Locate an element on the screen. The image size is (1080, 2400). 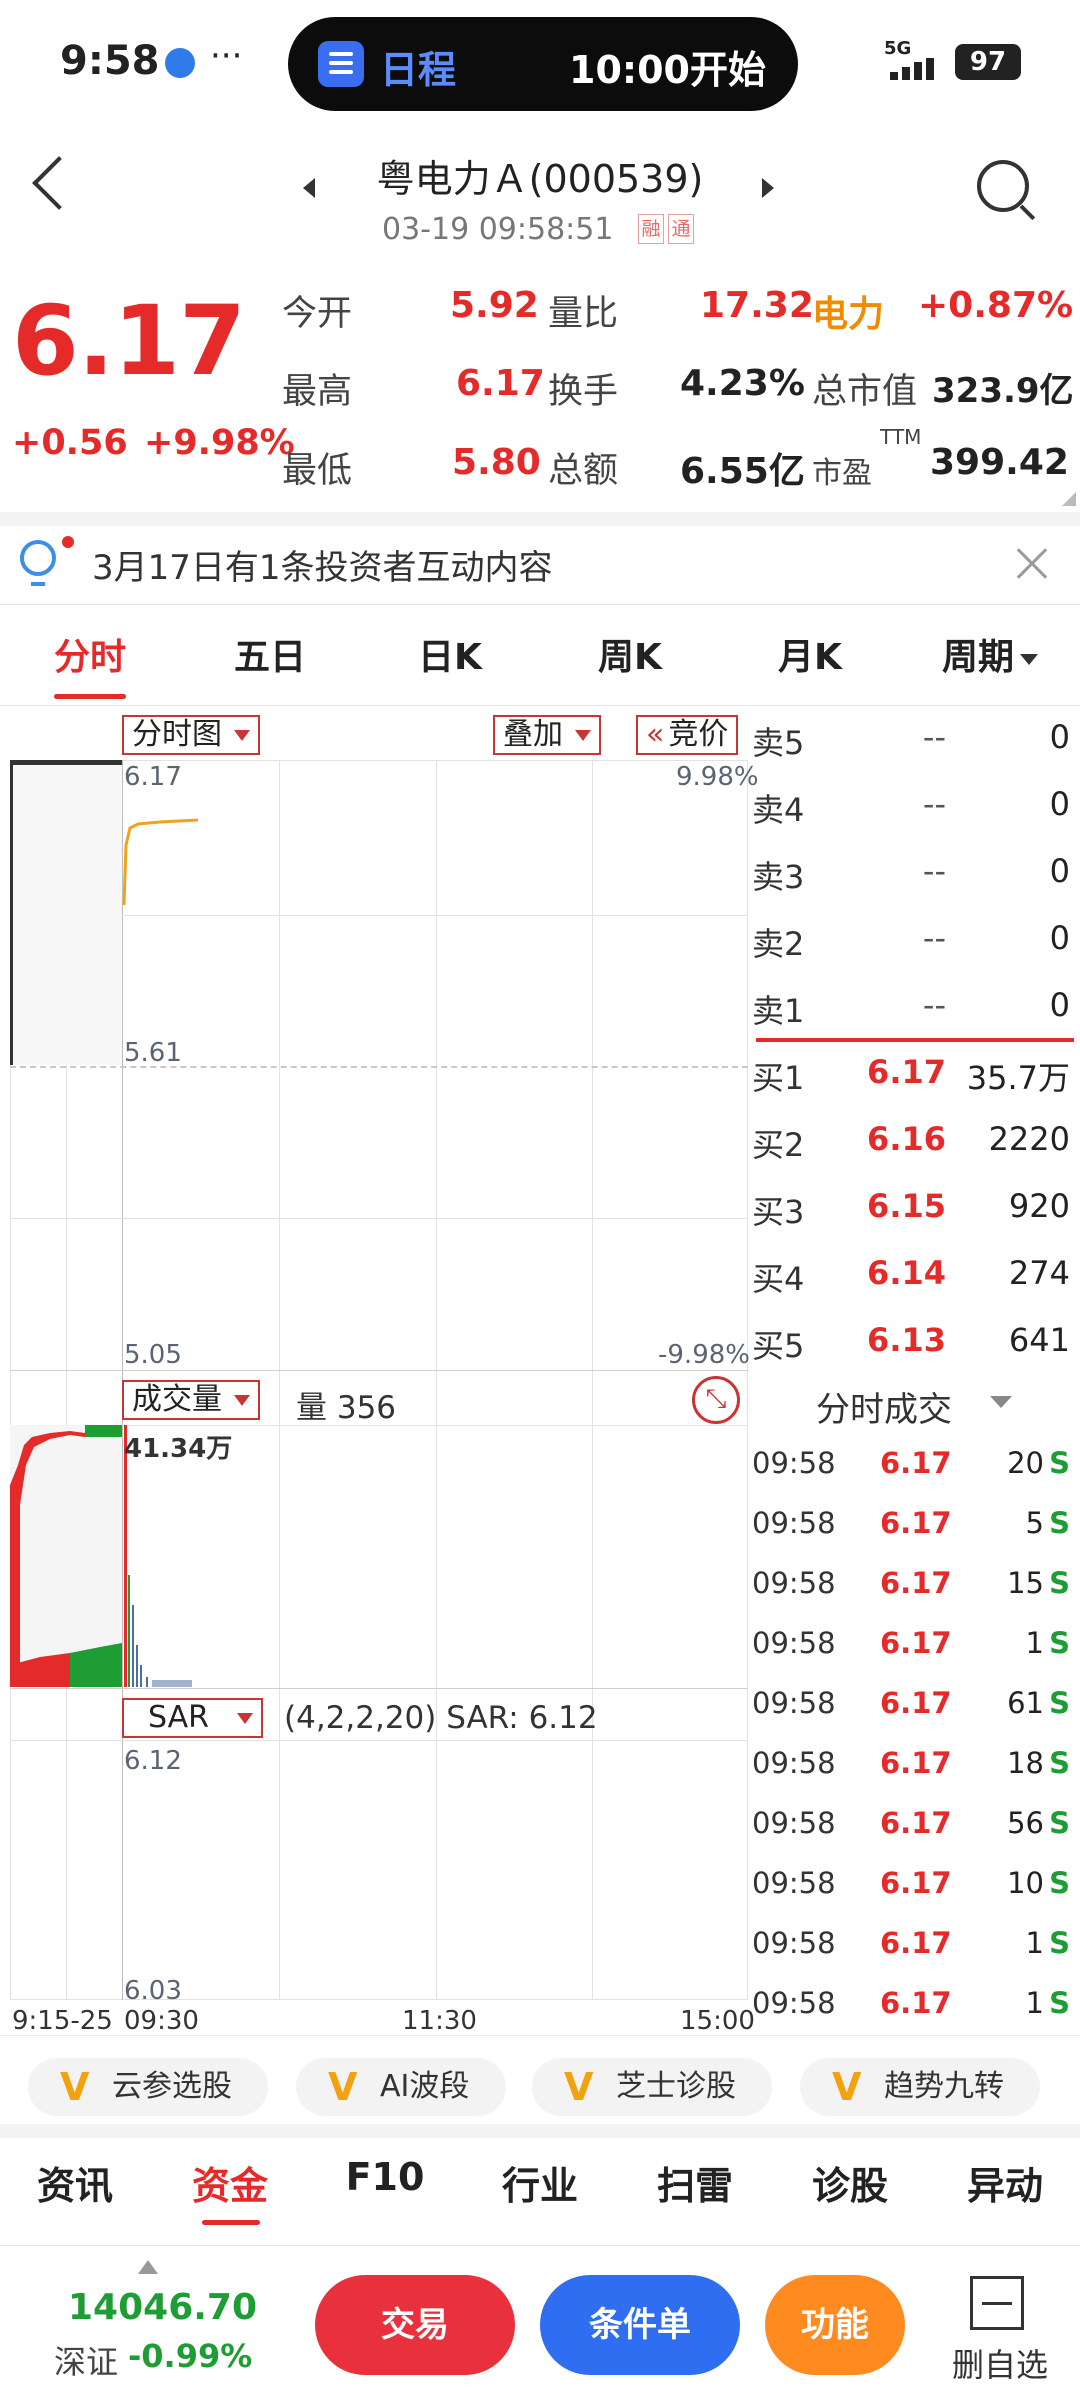
index-name: 深证 is located at coordinates (86, 2362).